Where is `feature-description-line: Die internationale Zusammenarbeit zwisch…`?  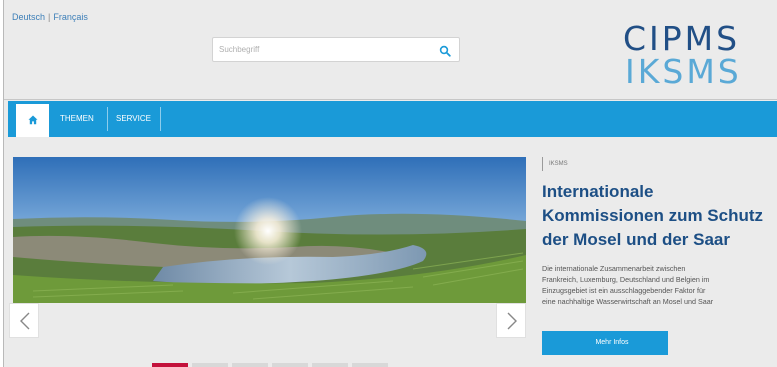
feature-description-line: Die internationale Zusammenarbeit zwisch… is located at coordinates (614, 268).